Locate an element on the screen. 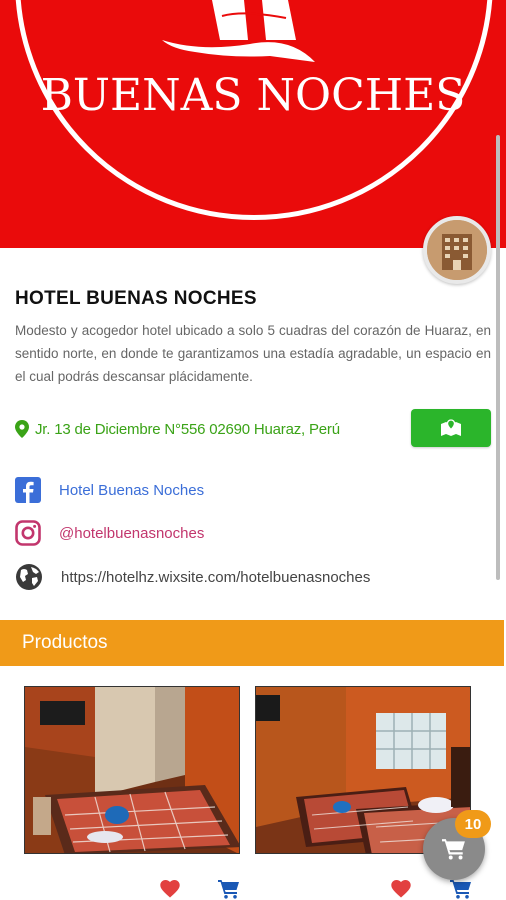  map-pin-icon is located at coordinates (22, 429).